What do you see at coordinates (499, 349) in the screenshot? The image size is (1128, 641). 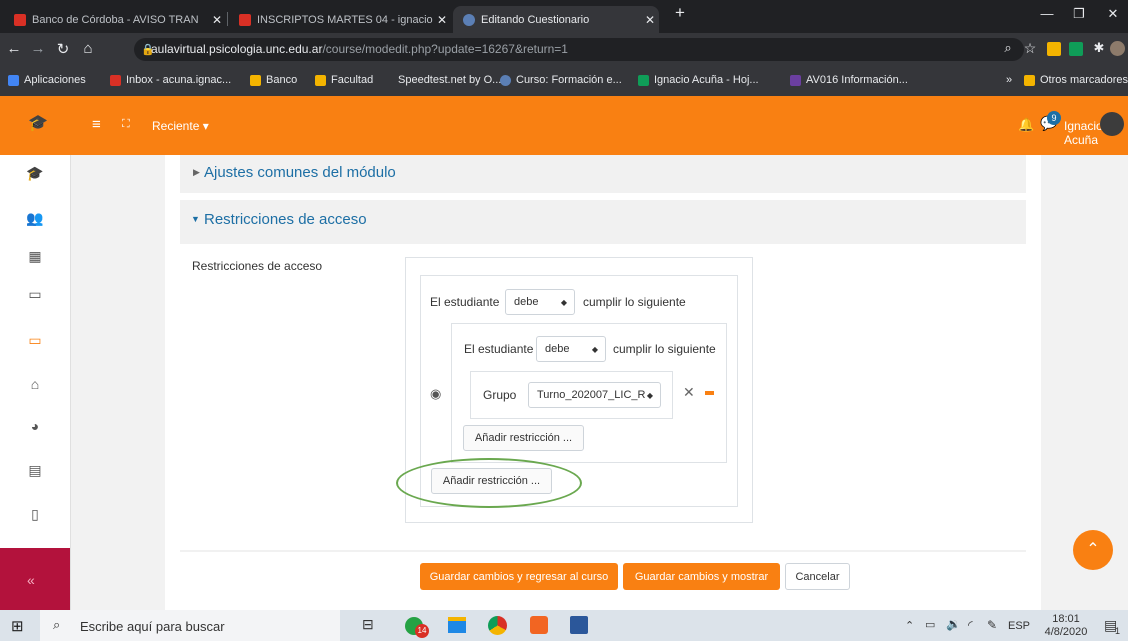 I see `inner-prefix: El estudiante` at bounding box center [499, 349].